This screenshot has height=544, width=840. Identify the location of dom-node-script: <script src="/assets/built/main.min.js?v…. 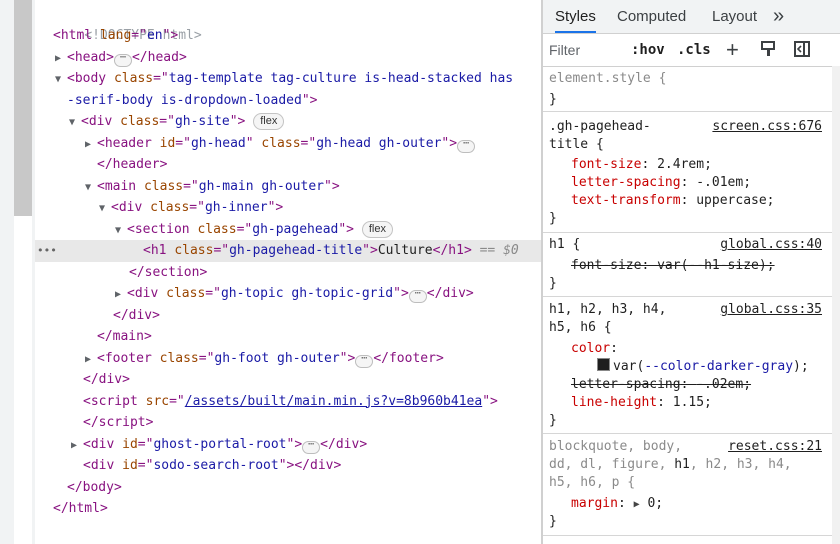
(288, 402).